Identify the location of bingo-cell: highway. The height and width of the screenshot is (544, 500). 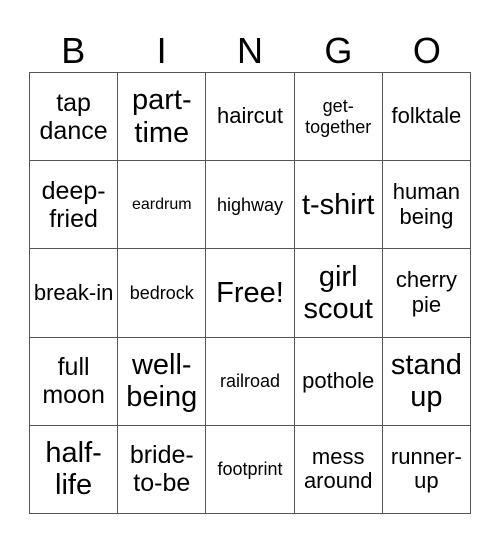
(250, 205).